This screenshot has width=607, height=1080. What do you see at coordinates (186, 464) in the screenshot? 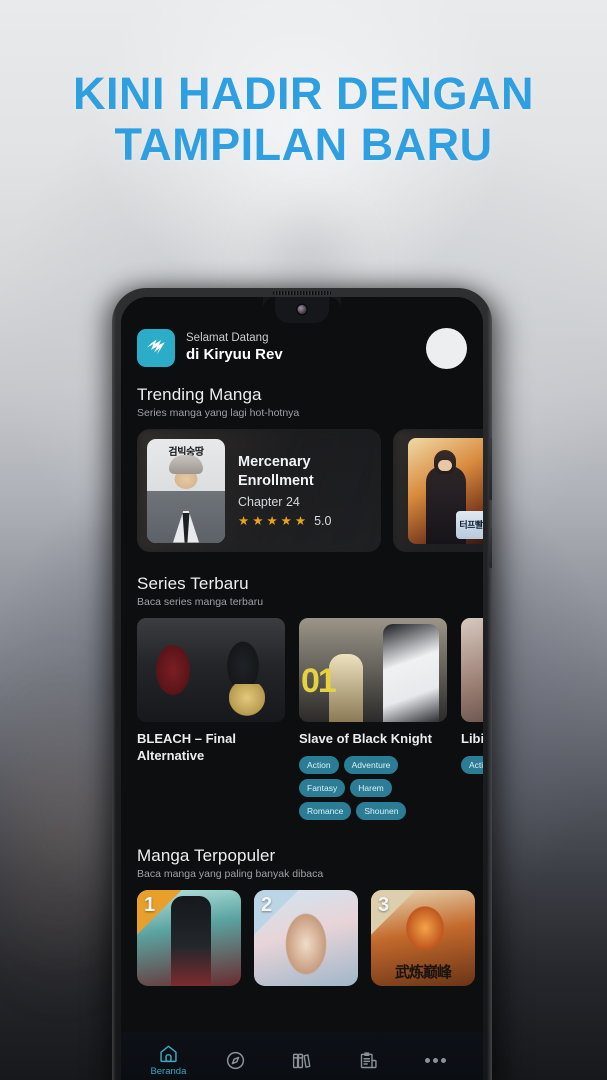
I see `cover-art-hair` at bounding box center [186, 464].